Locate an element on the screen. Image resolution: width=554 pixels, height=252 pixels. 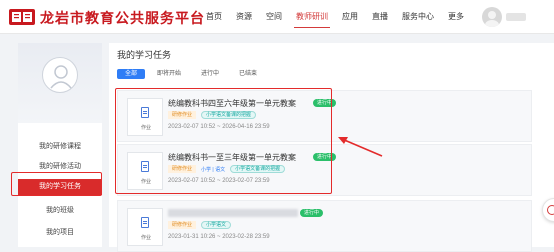
tab-in-progress: 进行中 is located at coordinates (210, 74).